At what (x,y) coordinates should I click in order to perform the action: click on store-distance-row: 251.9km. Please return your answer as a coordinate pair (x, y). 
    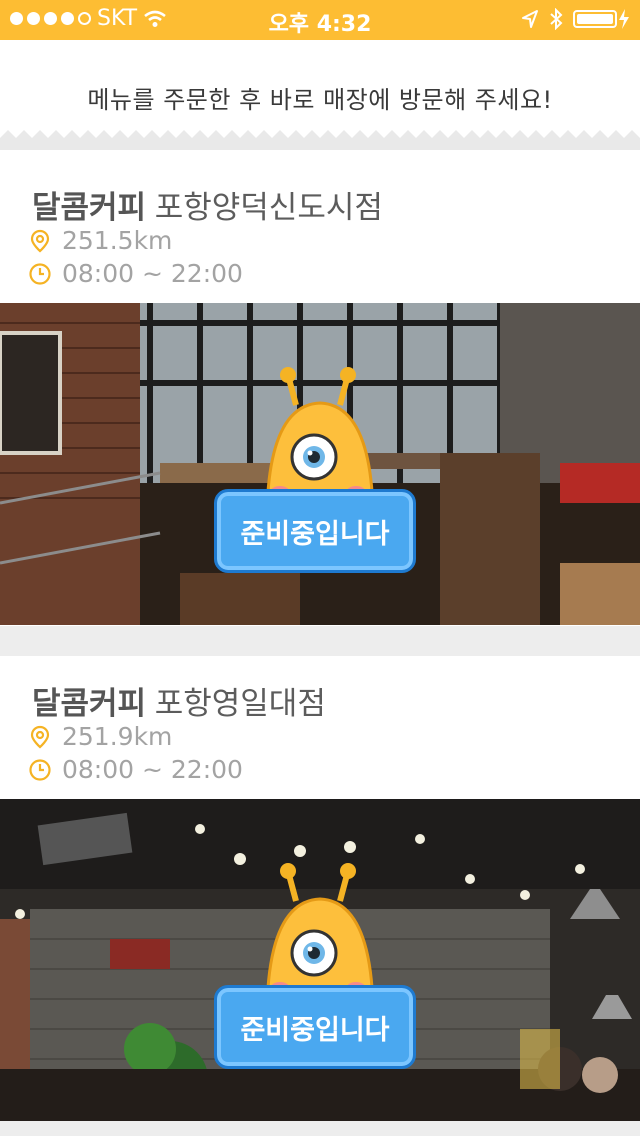
    Looking at the image, I should click on (100, 736).